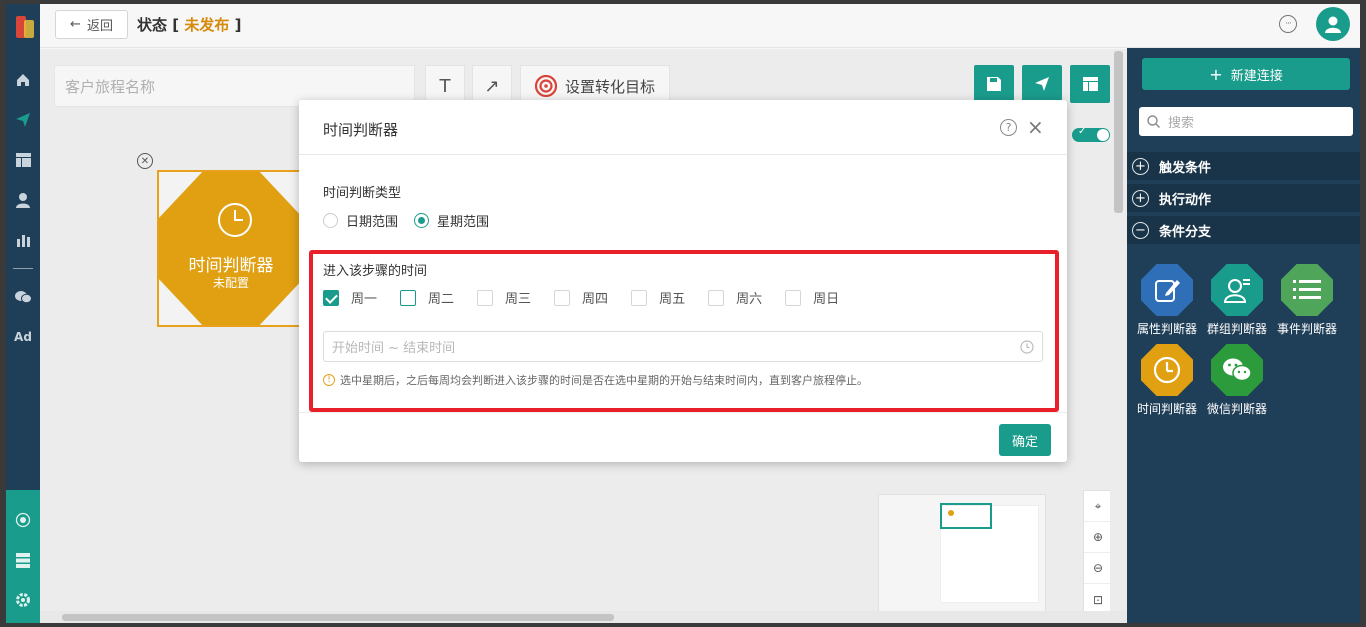 The image size is (1366, 627). What do you see at coordinates (1185, 168) in the screenshot?
I see `section-label: 触发条件` at bounding box center [1185, 168].